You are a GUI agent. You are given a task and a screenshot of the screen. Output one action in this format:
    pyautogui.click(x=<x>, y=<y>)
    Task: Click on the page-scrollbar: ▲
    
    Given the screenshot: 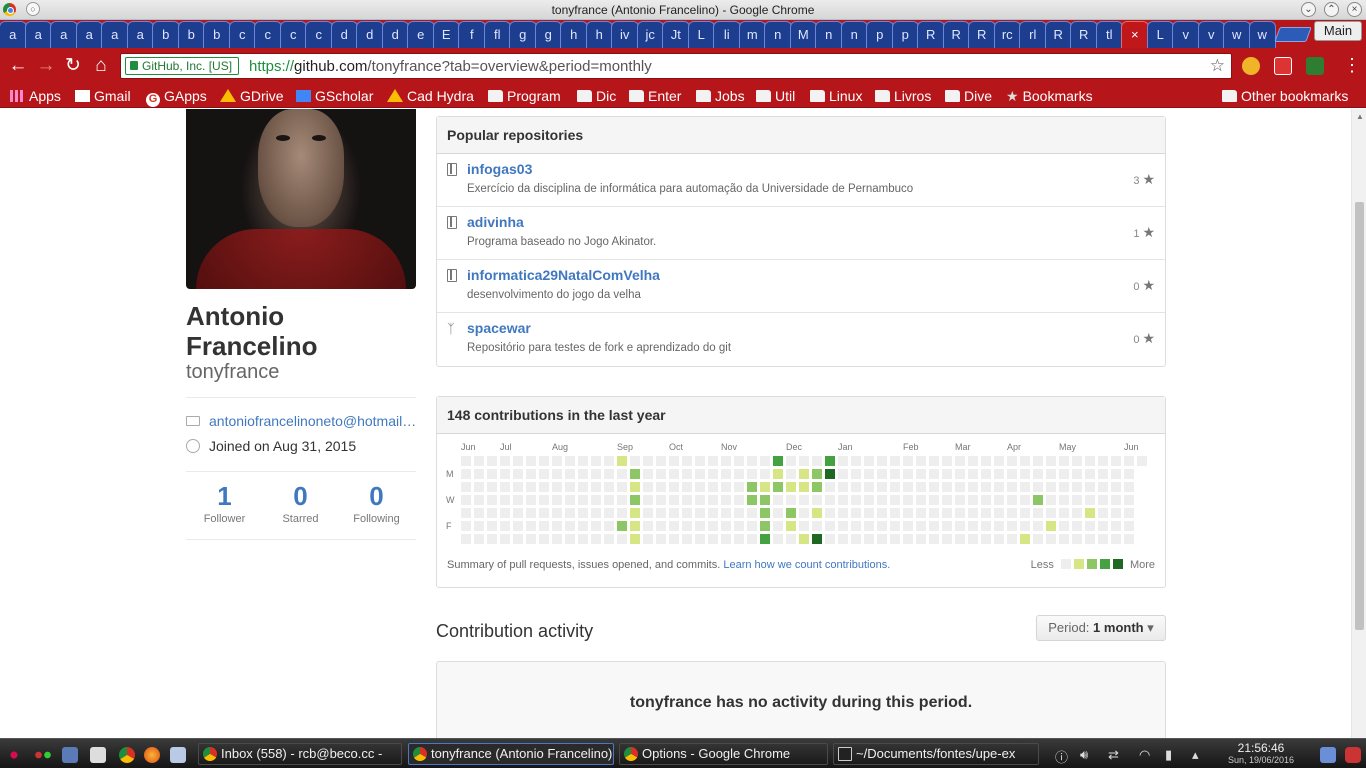 What is the action you would take?
    pyautogui.click(x=1358, y=423)
    